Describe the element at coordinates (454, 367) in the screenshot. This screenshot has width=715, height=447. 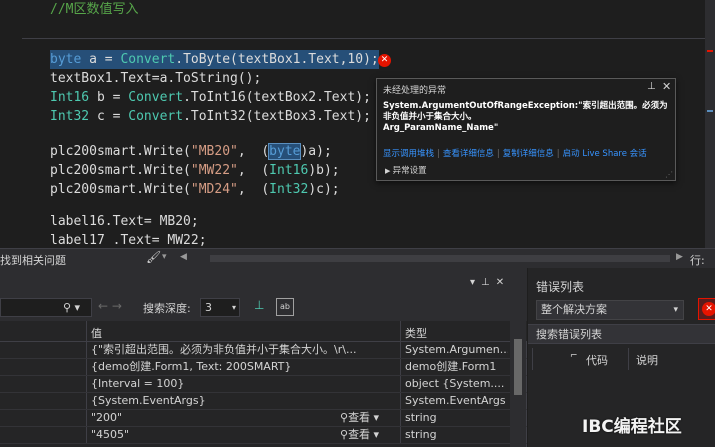
I see `row-type: demo创建.Form1` at that location.